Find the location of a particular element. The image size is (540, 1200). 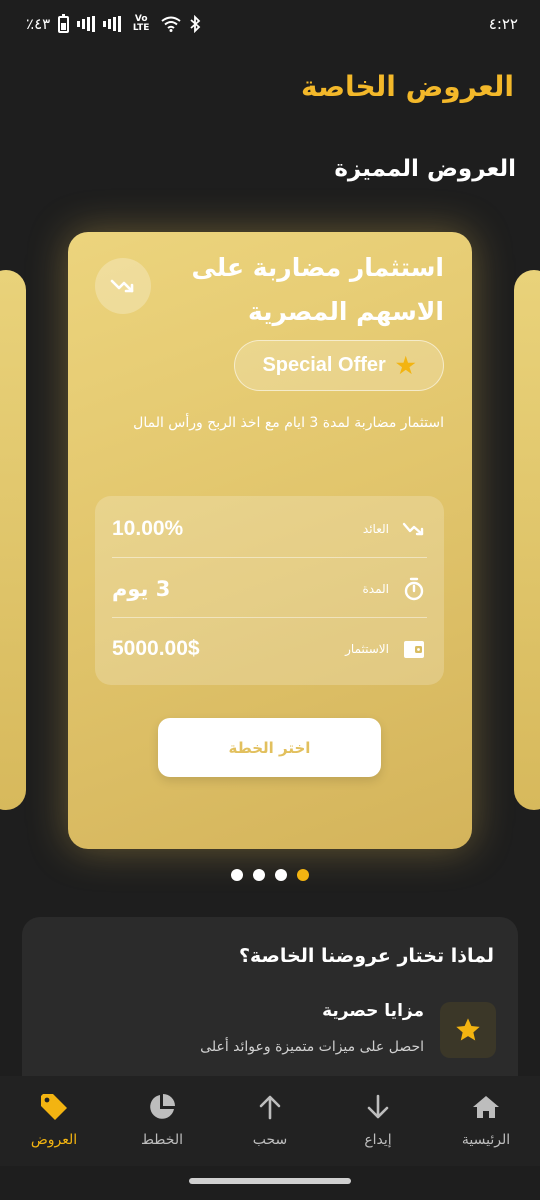

feature-icon-box is located at coordinates (468, 1030).